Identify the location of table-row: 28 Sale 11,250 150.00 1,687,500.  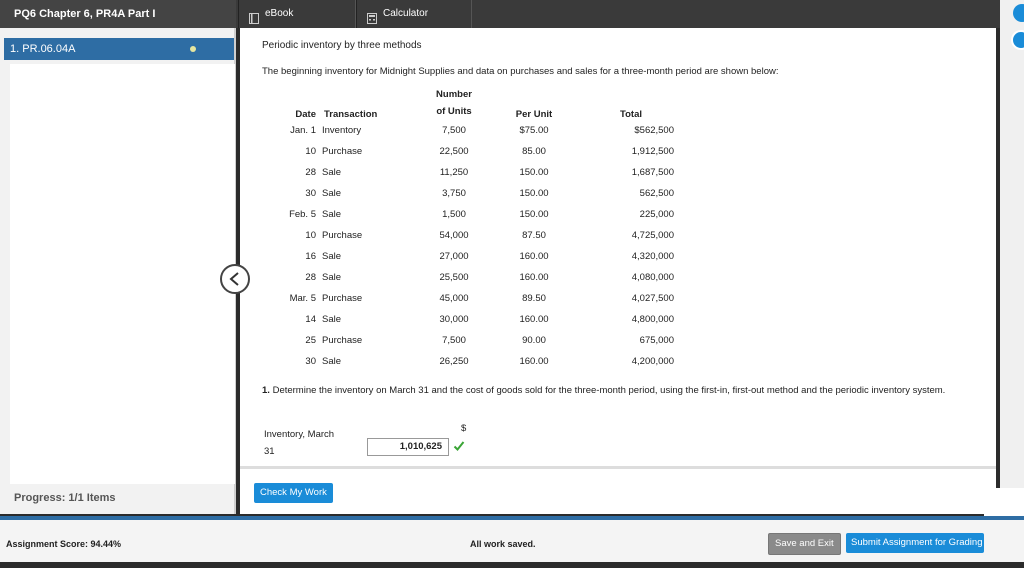
(482, 172).